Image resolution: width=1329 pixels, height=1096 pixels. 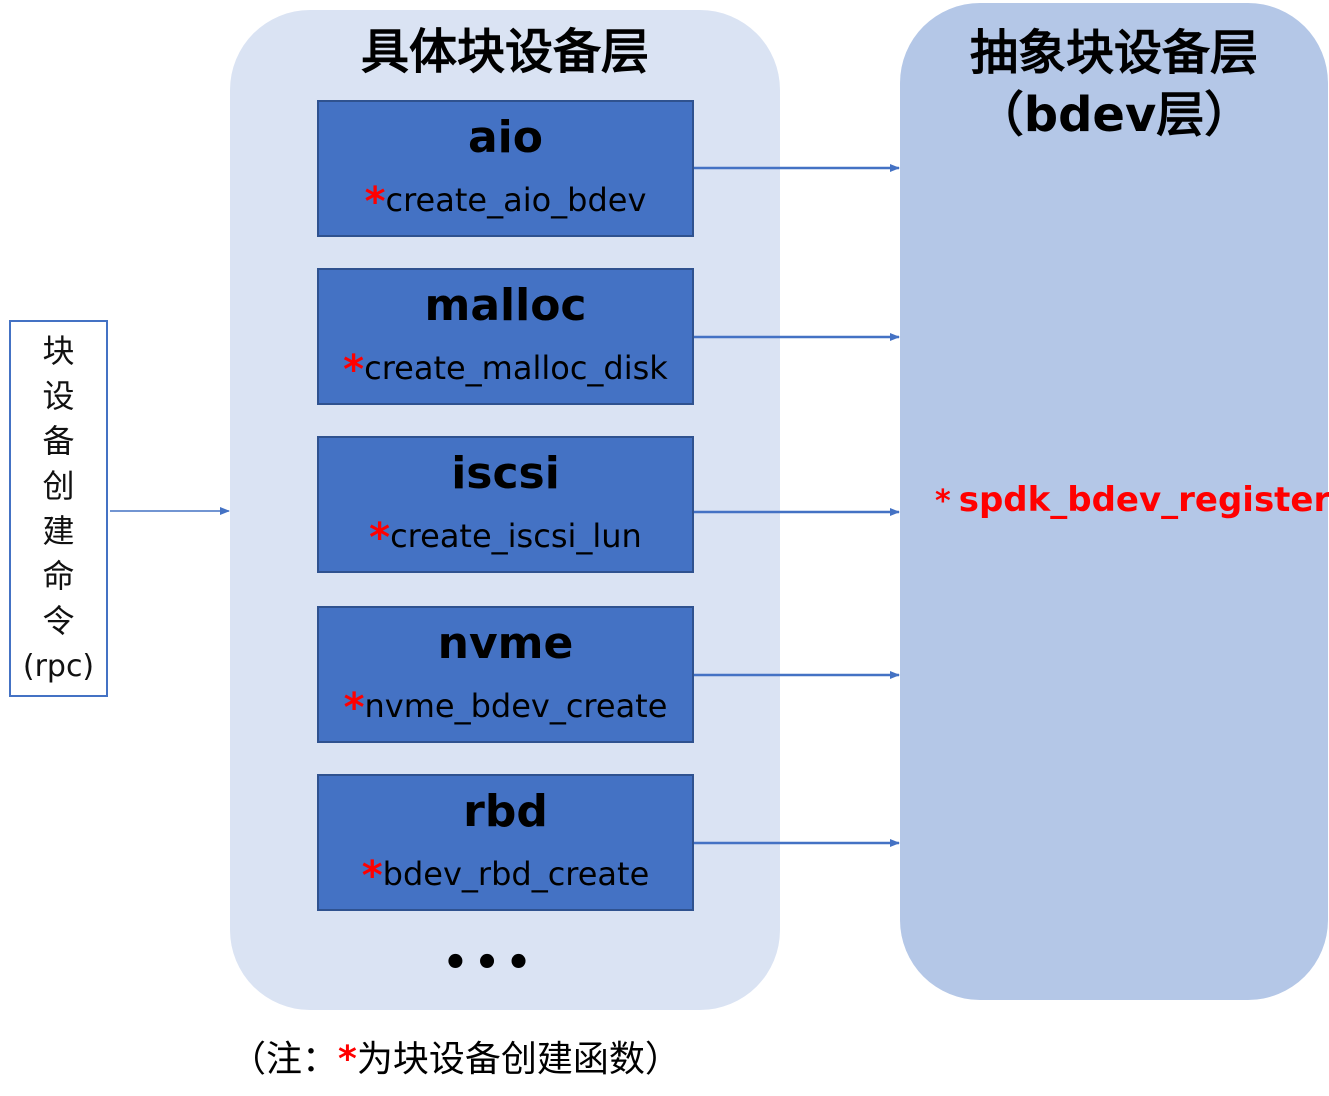 I want to click on note-text: 为块设备创建函数）, so click(x=518, y=1059).